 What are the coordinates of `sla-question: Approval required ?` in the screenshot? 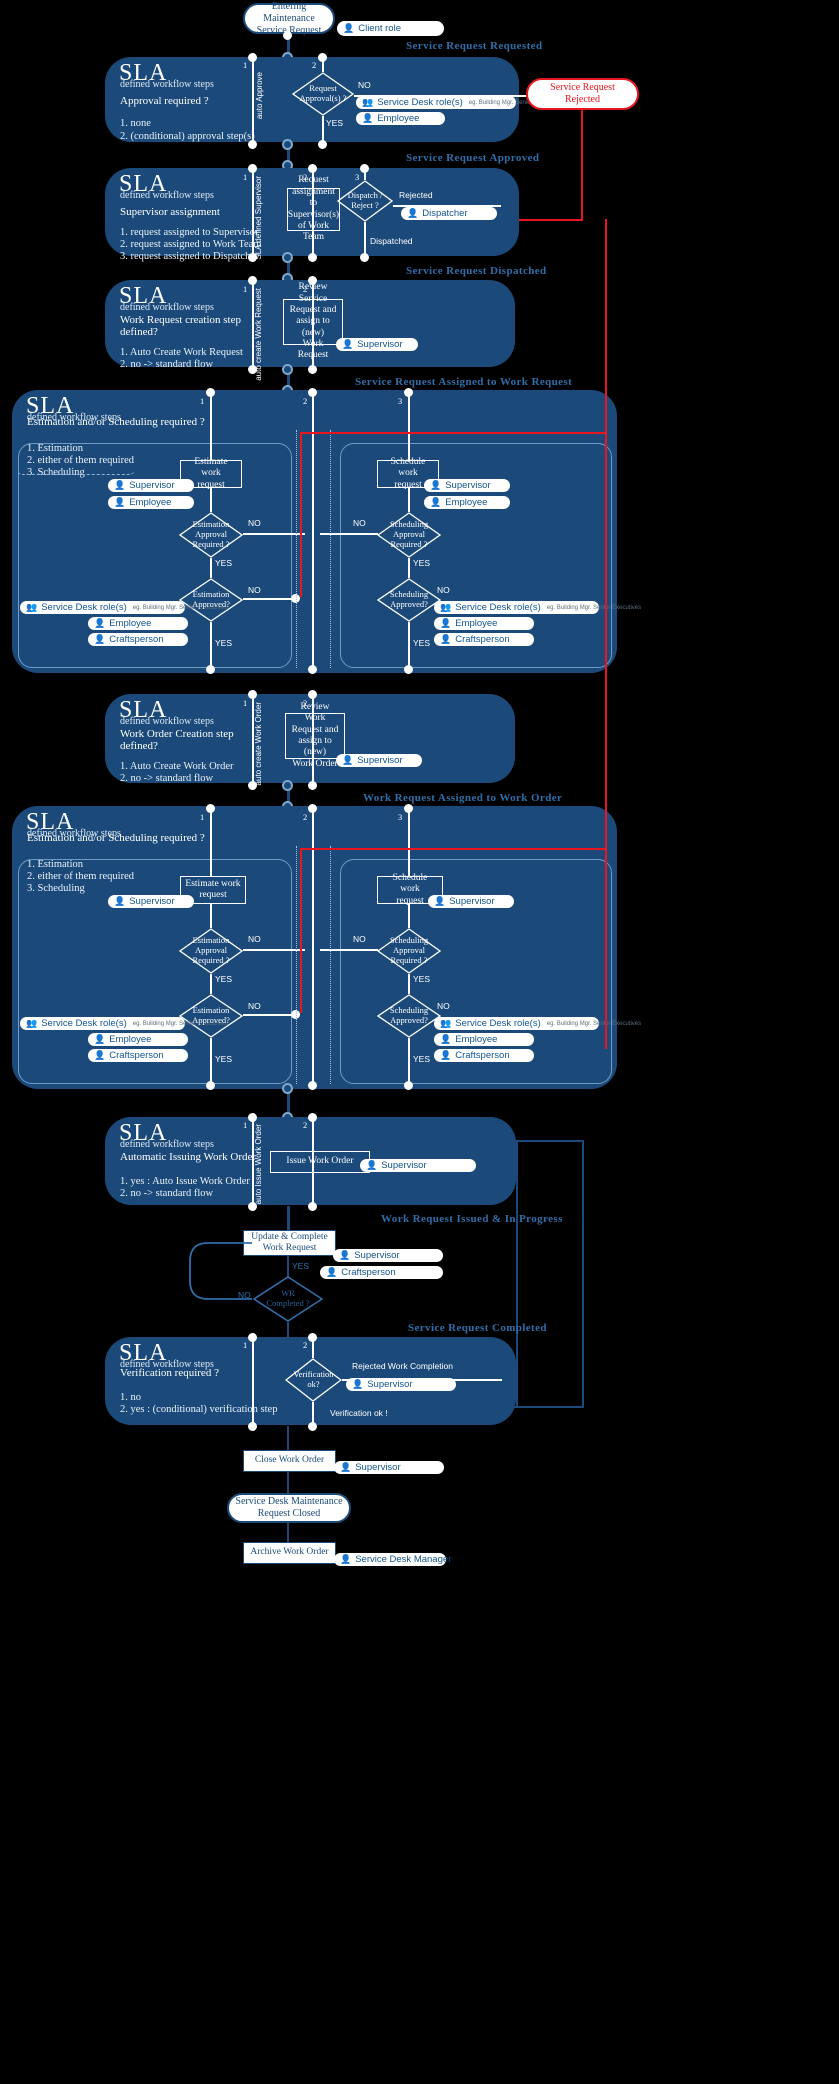 It's located at (164, 101).